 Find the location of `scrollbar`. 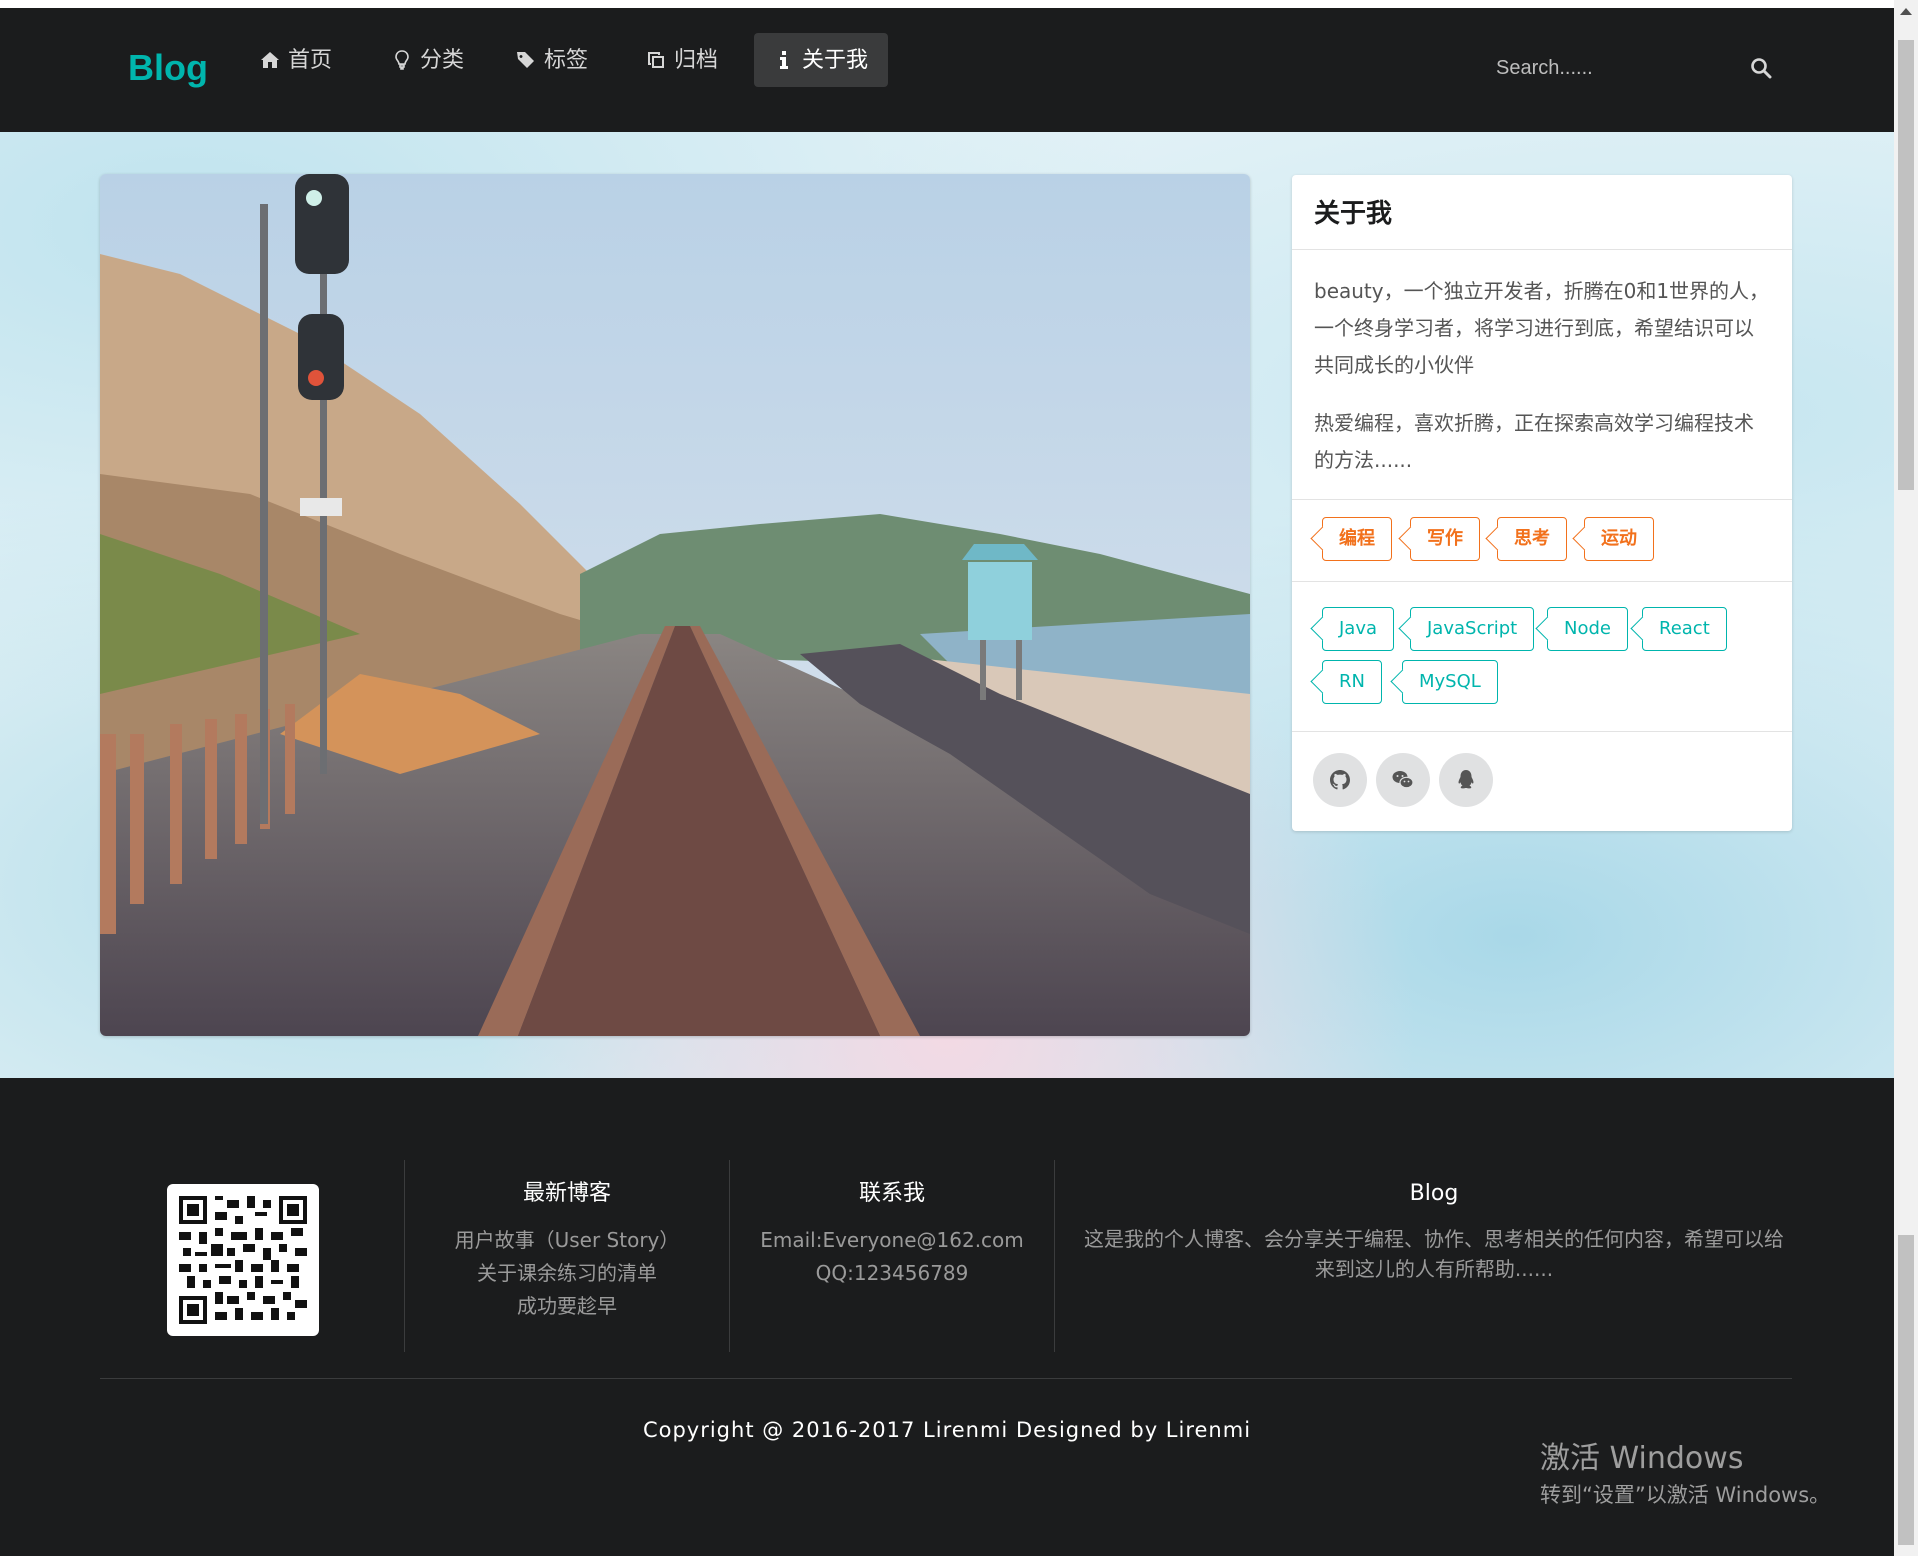

scrollbar is located at coordinates (1906, 778).